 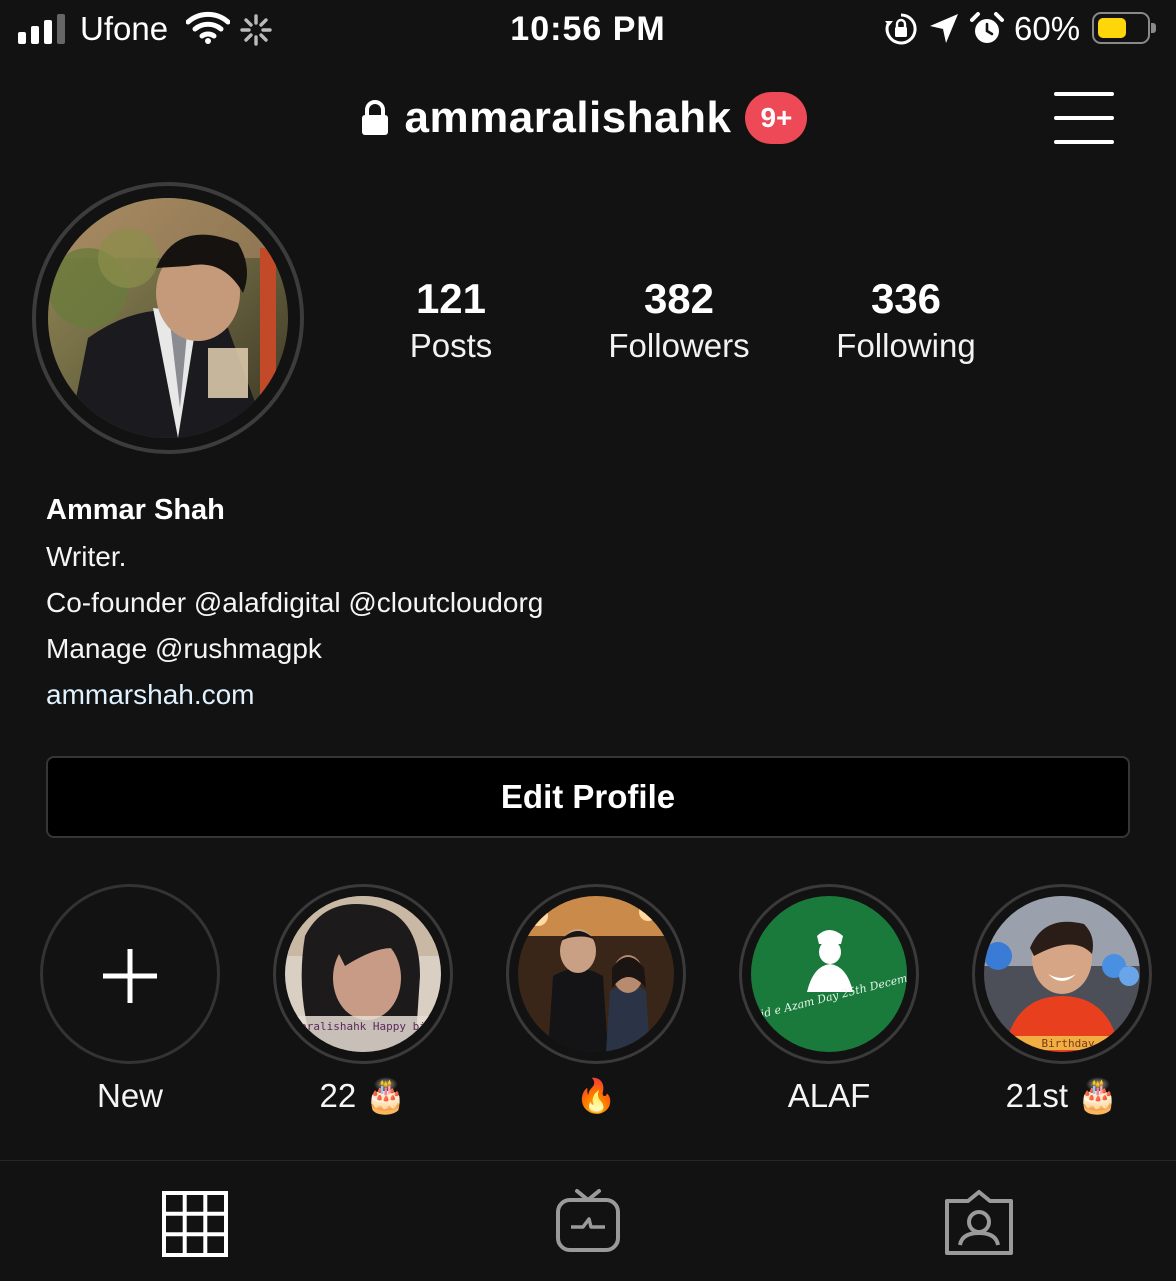 I want to click on posts-count: 121, so click(x=451, y=298).